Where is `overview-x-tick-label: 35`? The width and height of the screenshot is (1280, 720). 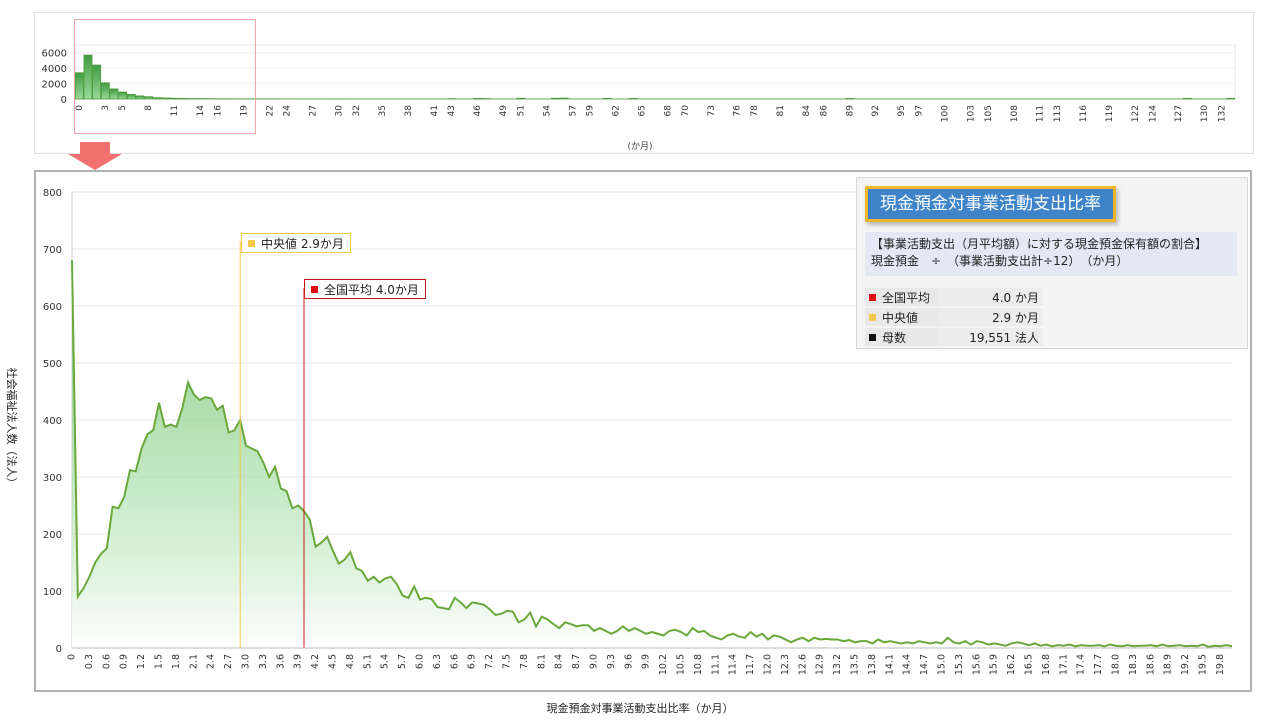
overview-x-tick-label: 35 is located at coordinates (383, 110).